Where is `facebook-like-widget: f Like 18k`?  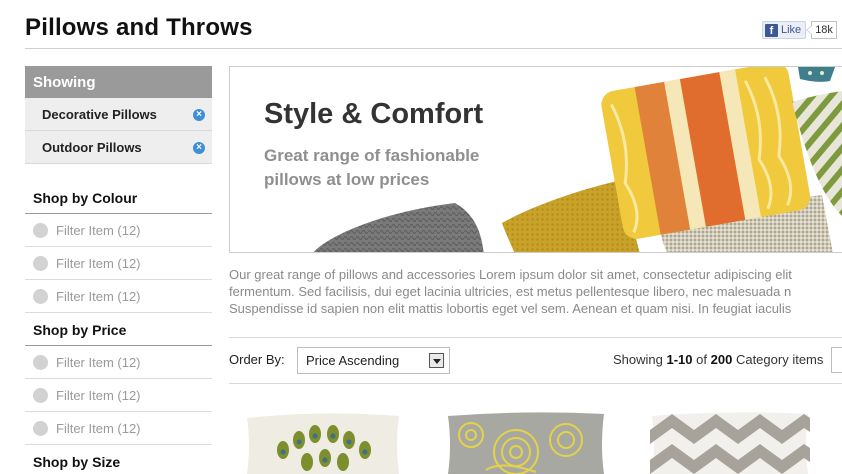 facebook-like-widget: f Like 18k is located at coordinates (799, 30).